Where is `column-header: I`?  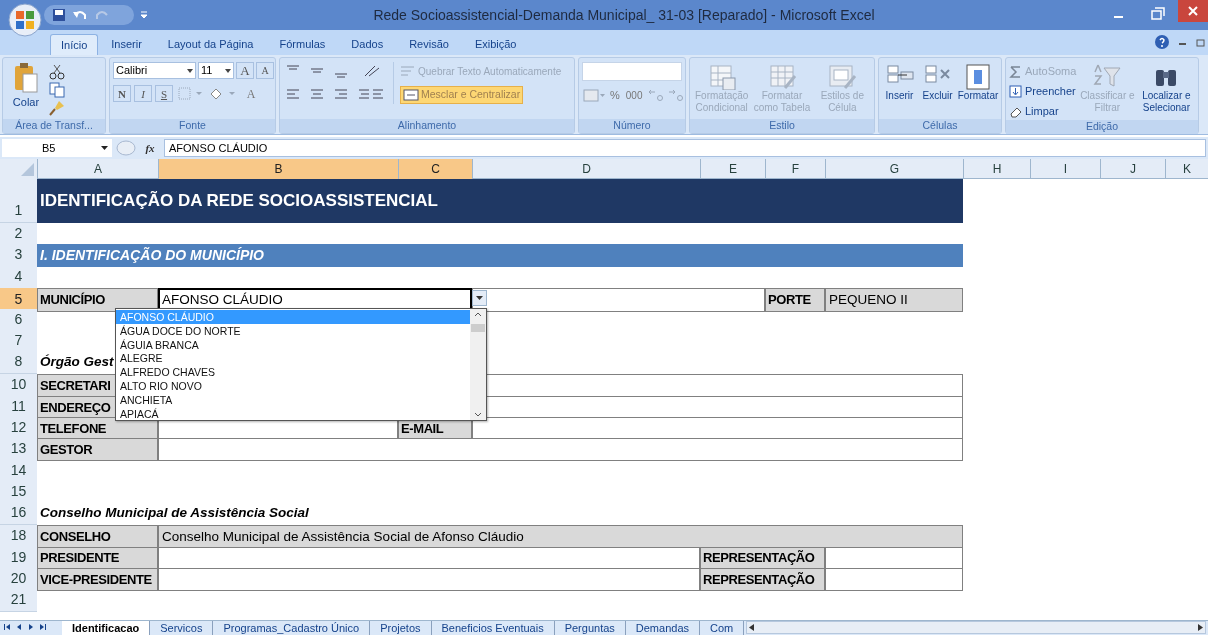
column-header: I is located at coordinates (1065, 169).